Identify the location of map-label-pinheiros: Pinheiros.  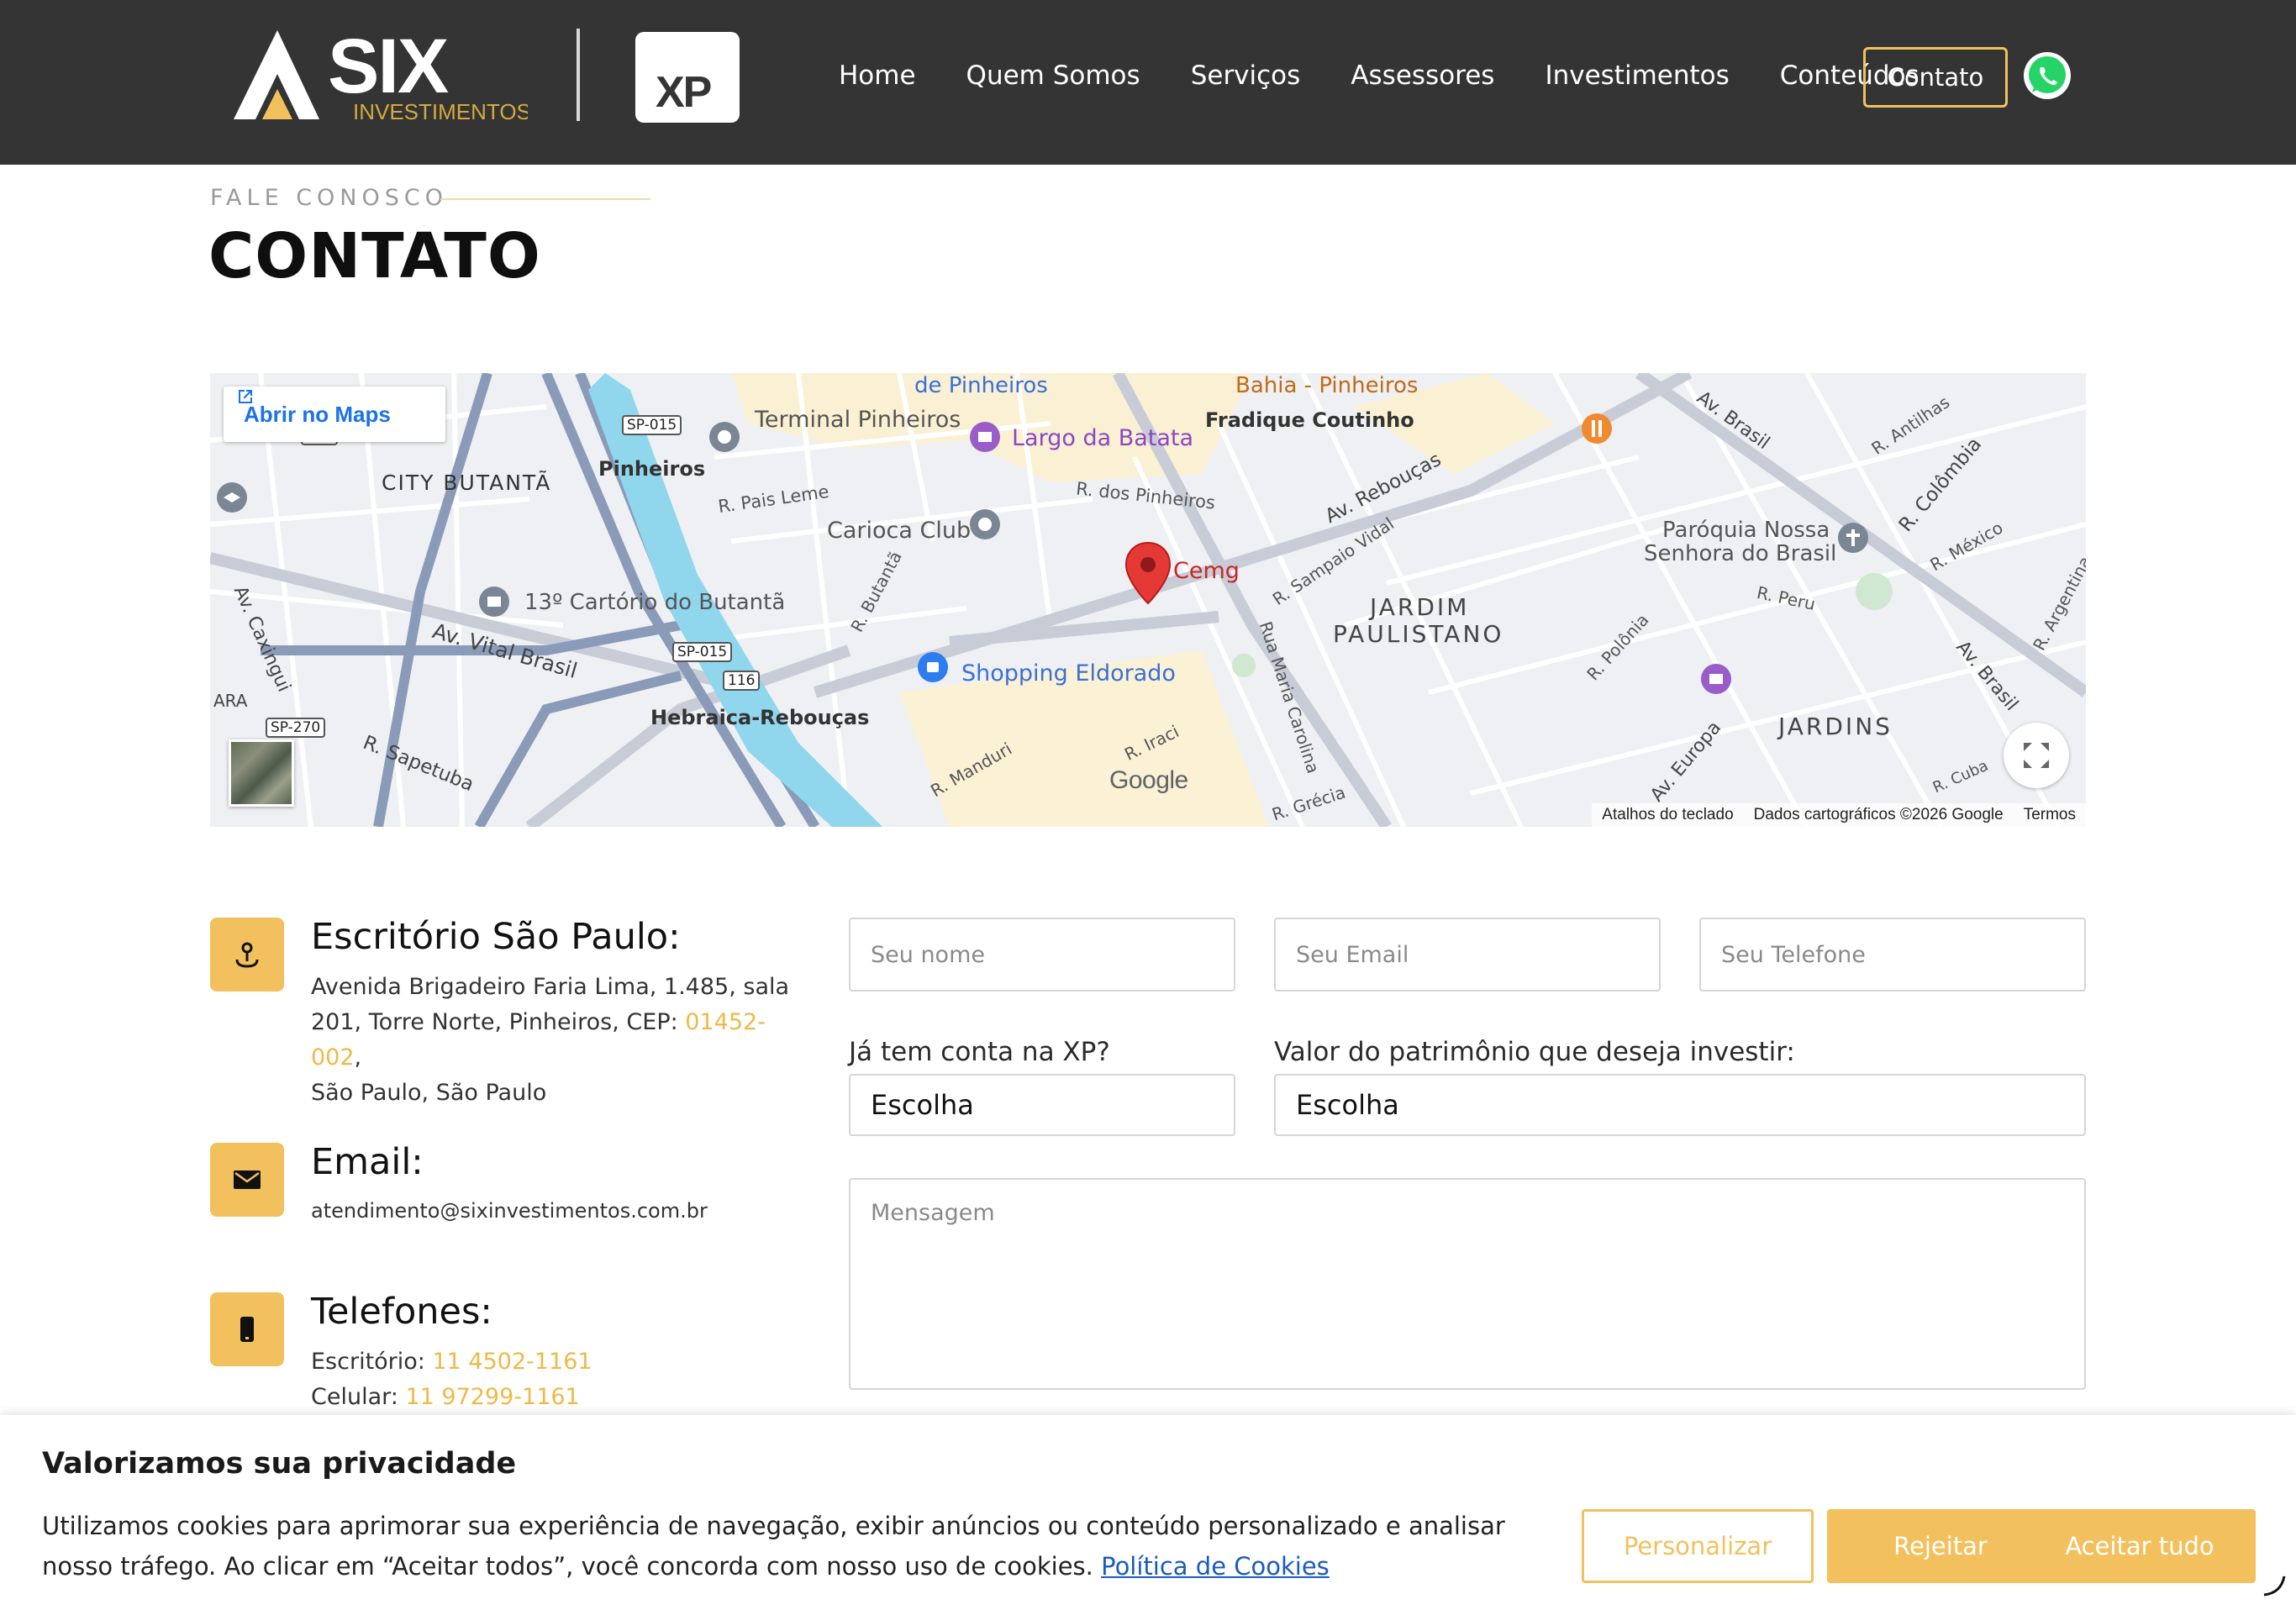
(652, 469).